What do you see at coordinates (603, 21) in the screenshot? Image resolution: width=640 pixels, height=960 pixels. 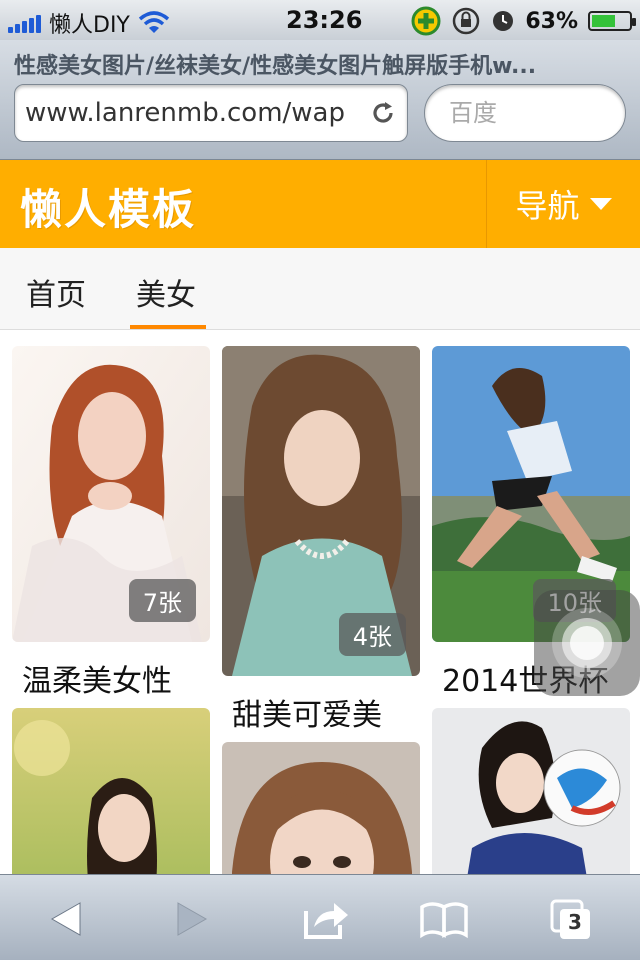 I see `battery-level-fill` at bounding box center [603, 21].